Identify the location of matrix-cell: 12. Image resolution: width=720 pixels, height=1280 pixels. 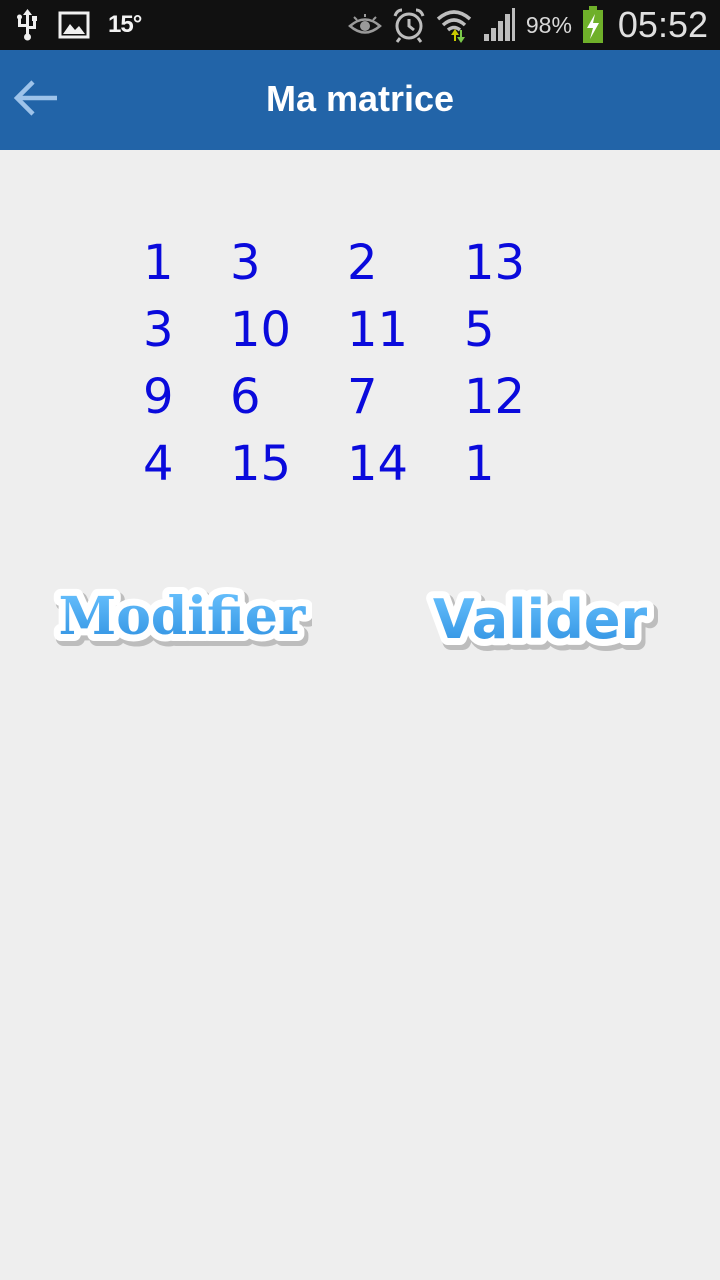
(495, 397).